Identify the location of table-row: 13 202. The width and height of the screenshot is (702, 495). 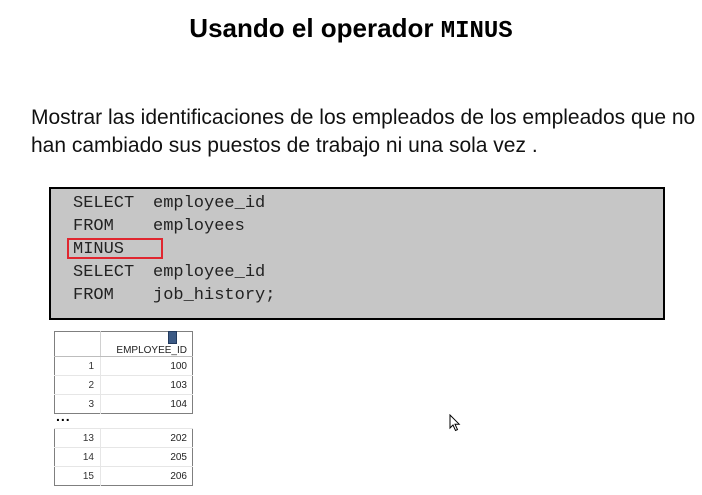
(123, 438).